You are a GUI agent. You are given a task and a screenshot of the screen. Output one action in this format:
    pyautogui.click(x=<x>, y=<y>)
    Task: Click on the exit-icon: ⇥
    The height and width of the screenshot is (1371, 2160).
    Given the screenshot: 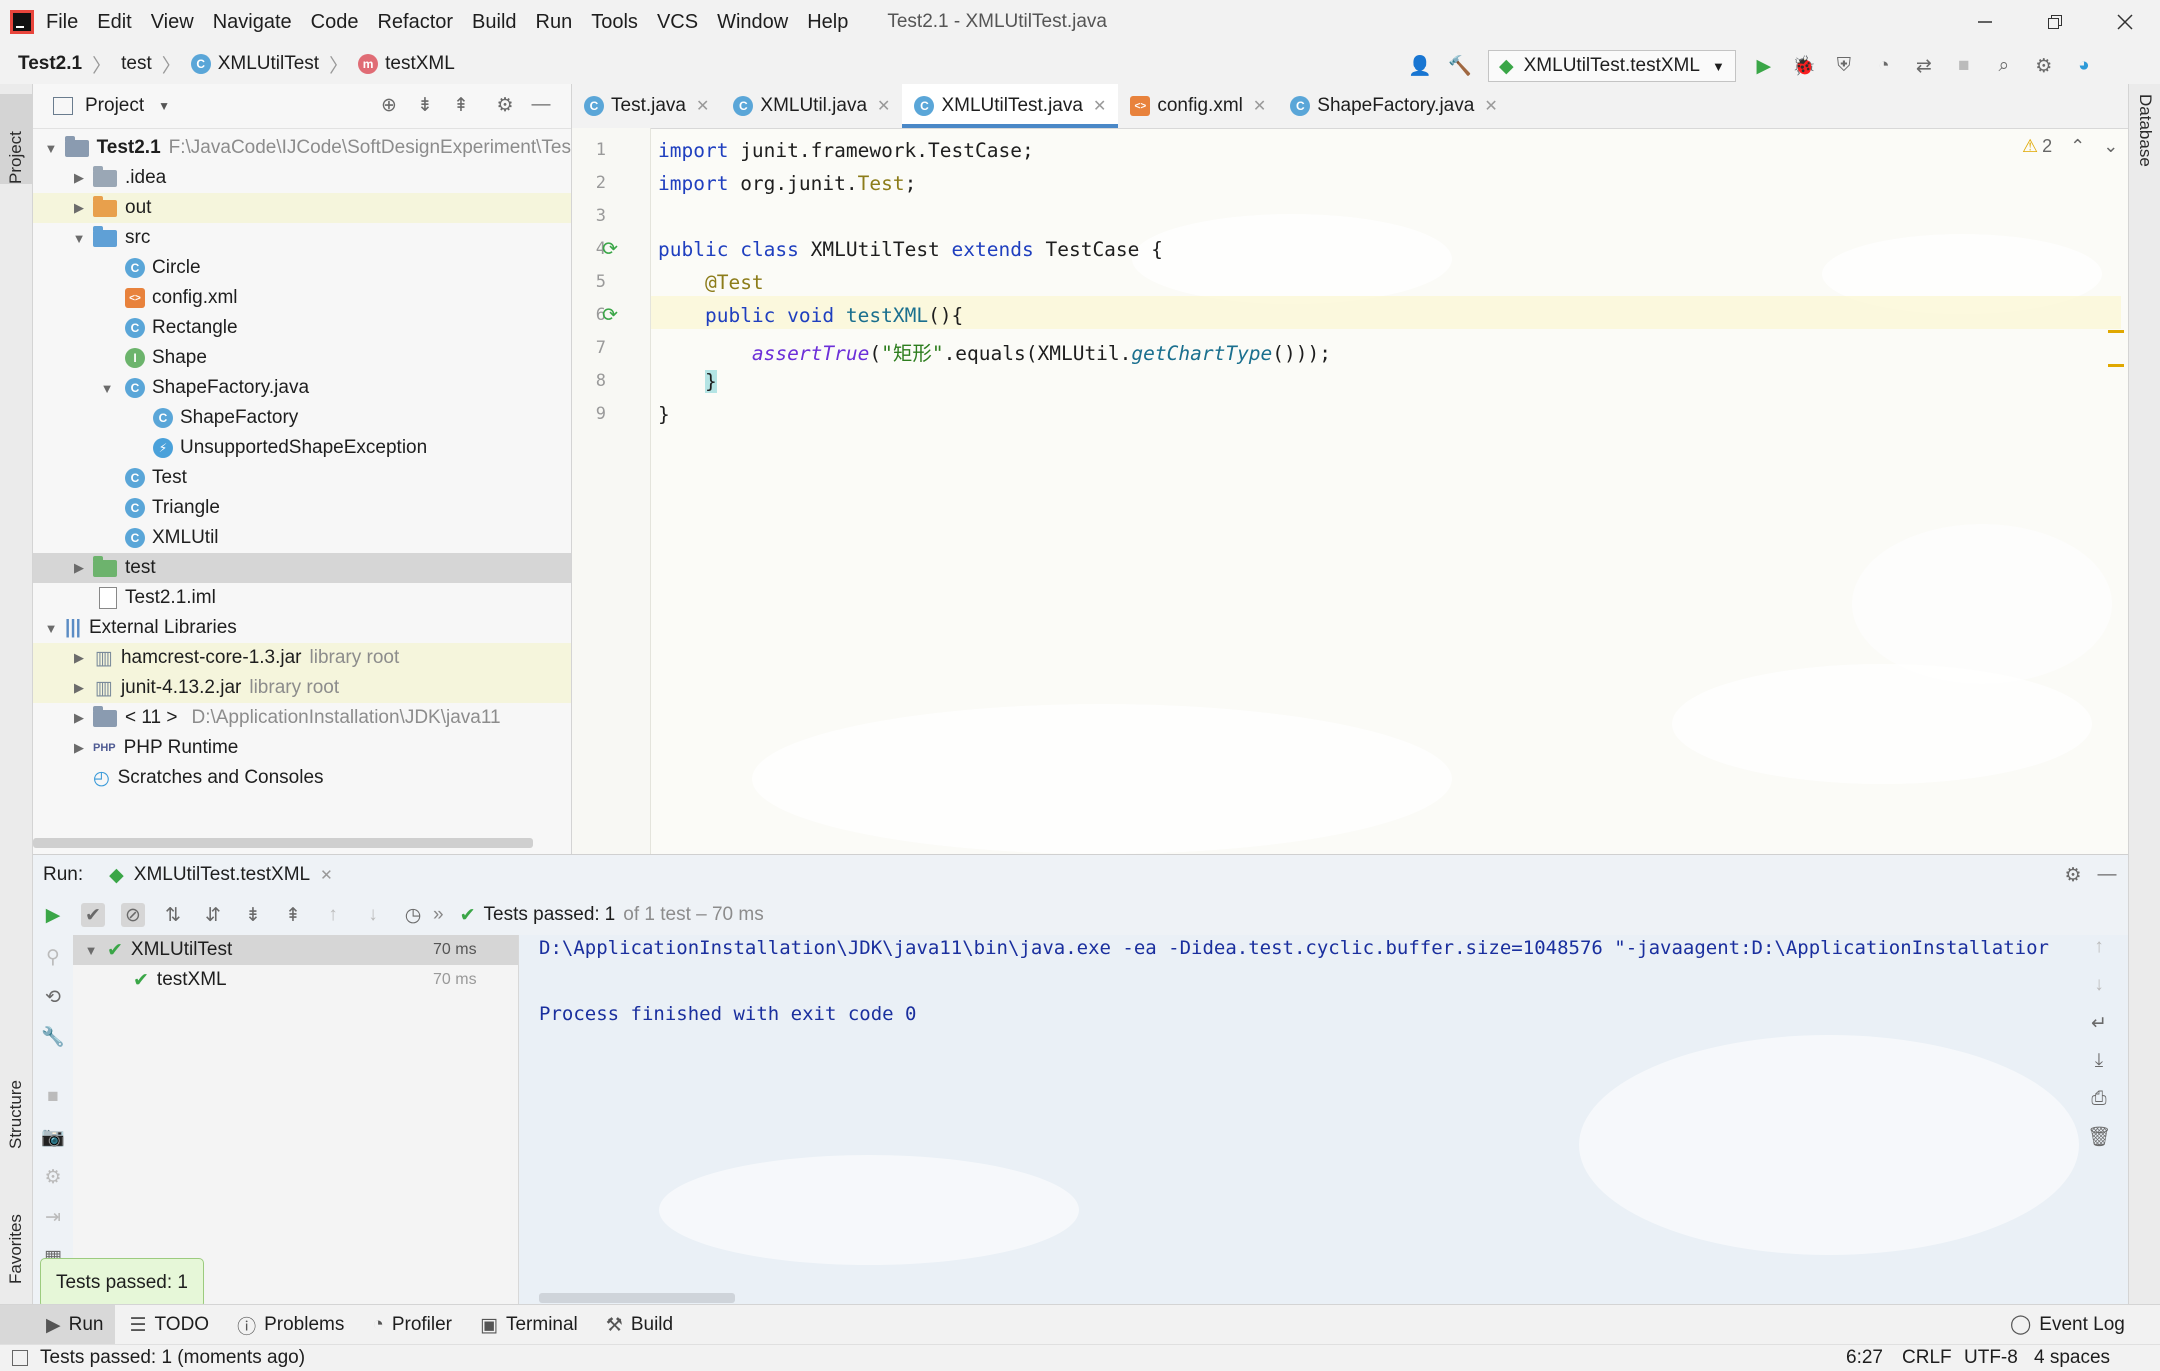 What is the action you would take?
    pyautogui.click(x=53, y=1217)
    